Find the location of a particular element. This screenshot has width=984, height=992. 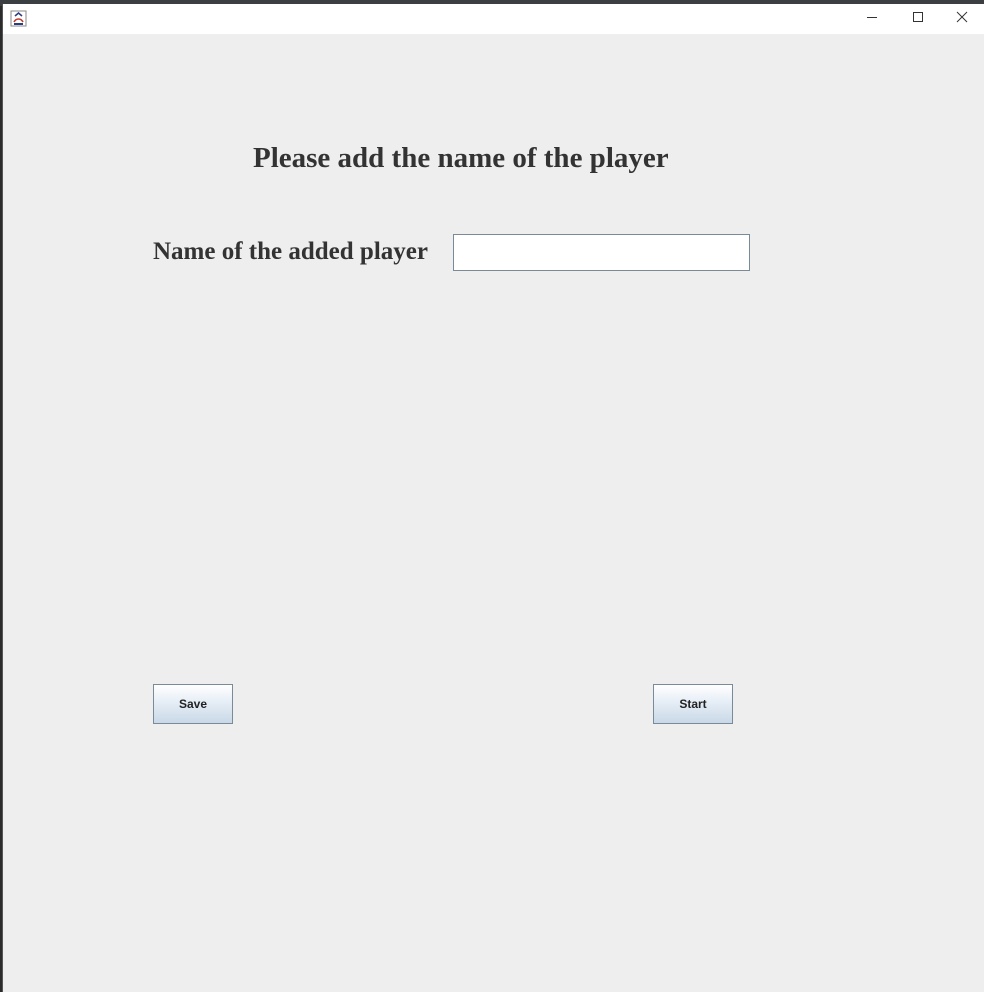

java-app-icon is located at coordinates (18, 18).